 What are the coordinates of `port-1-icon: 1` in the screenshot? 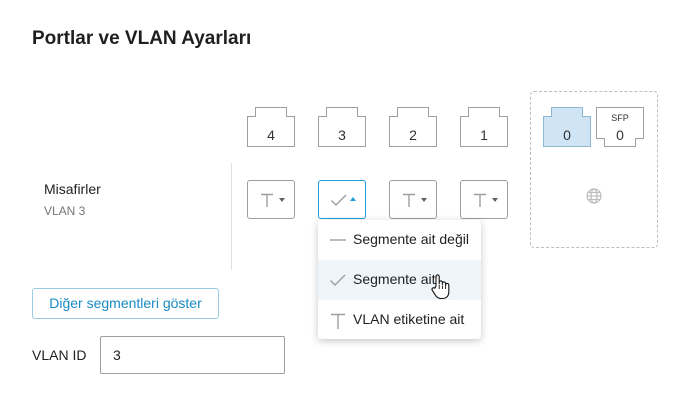 It's located at (484, 127).